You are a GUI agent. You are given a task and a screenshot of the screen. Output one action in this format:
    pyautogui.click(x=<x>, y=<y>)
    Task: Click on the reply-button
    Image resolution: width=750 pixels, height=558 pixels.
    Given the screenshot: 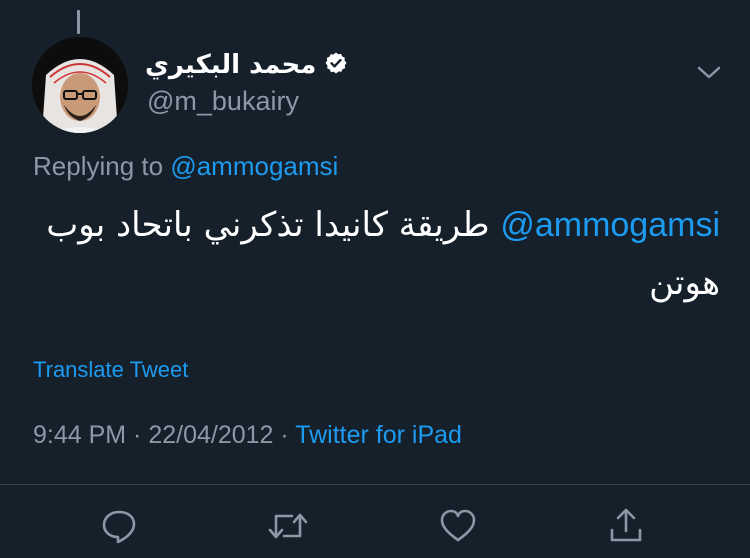 What is the action you would take?
    pyautogui.click(x=119, y=526)
    